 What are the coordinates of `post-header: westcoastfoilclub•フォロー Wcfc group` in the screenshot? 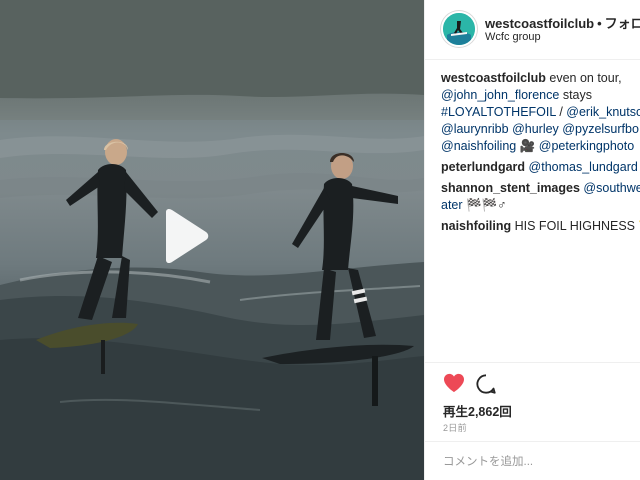 It's located at (532, 30).